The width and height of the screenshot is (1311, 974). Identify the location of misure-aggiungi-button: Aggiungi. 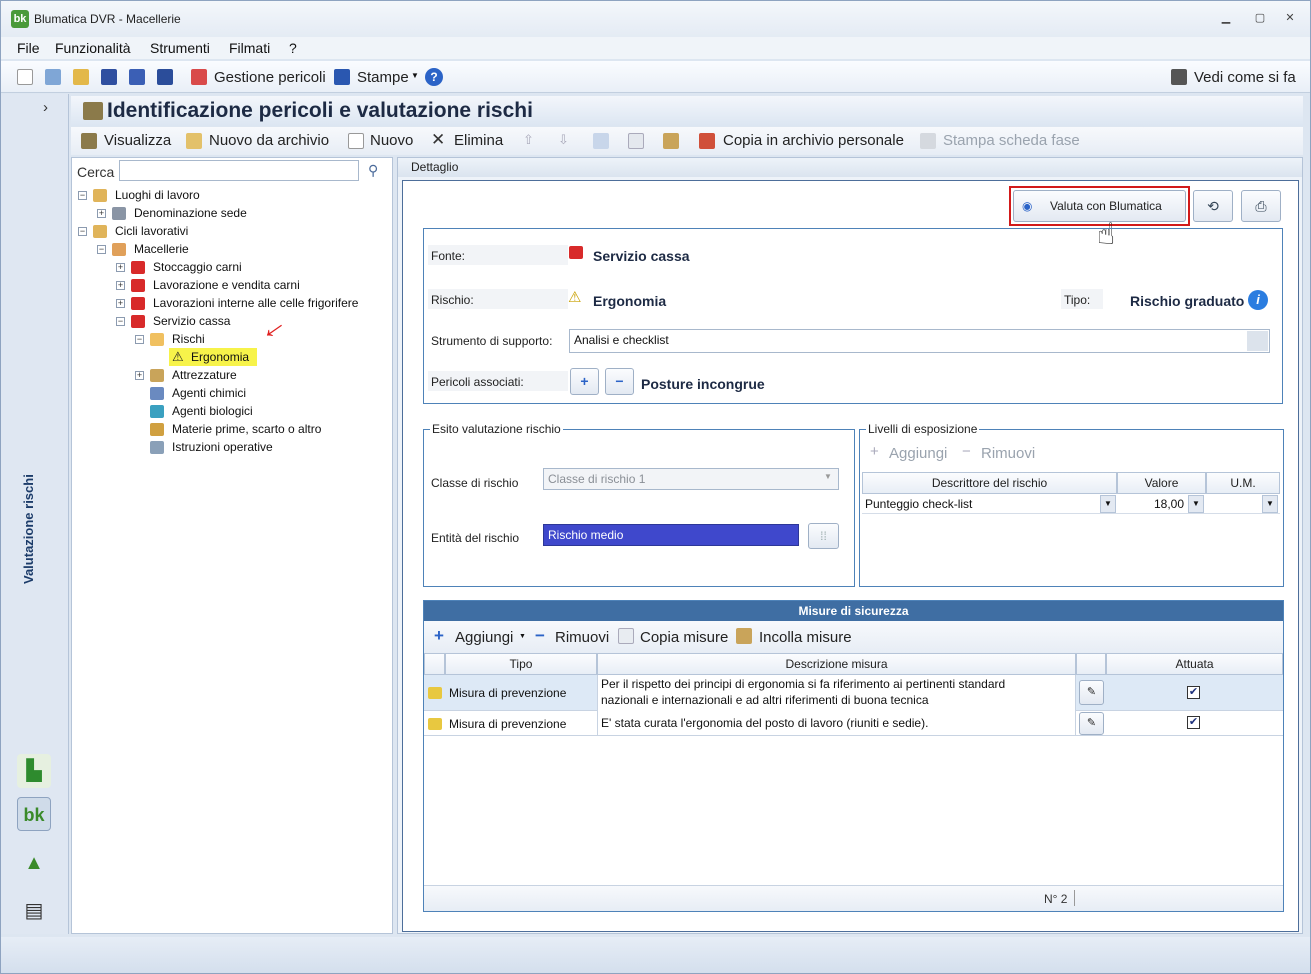
(484, 637).